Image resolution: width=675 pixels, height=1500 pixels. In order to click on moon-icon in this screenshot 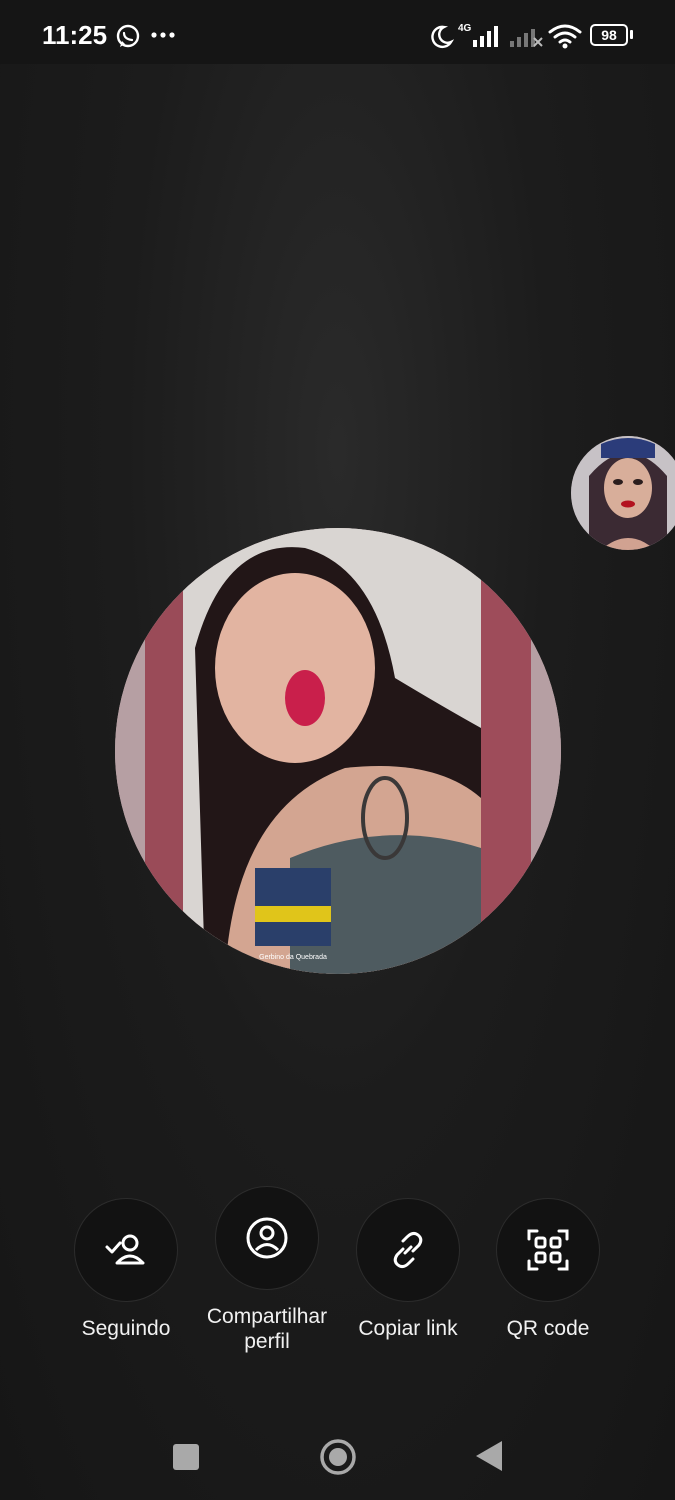, I will do `click(442, 37)`.